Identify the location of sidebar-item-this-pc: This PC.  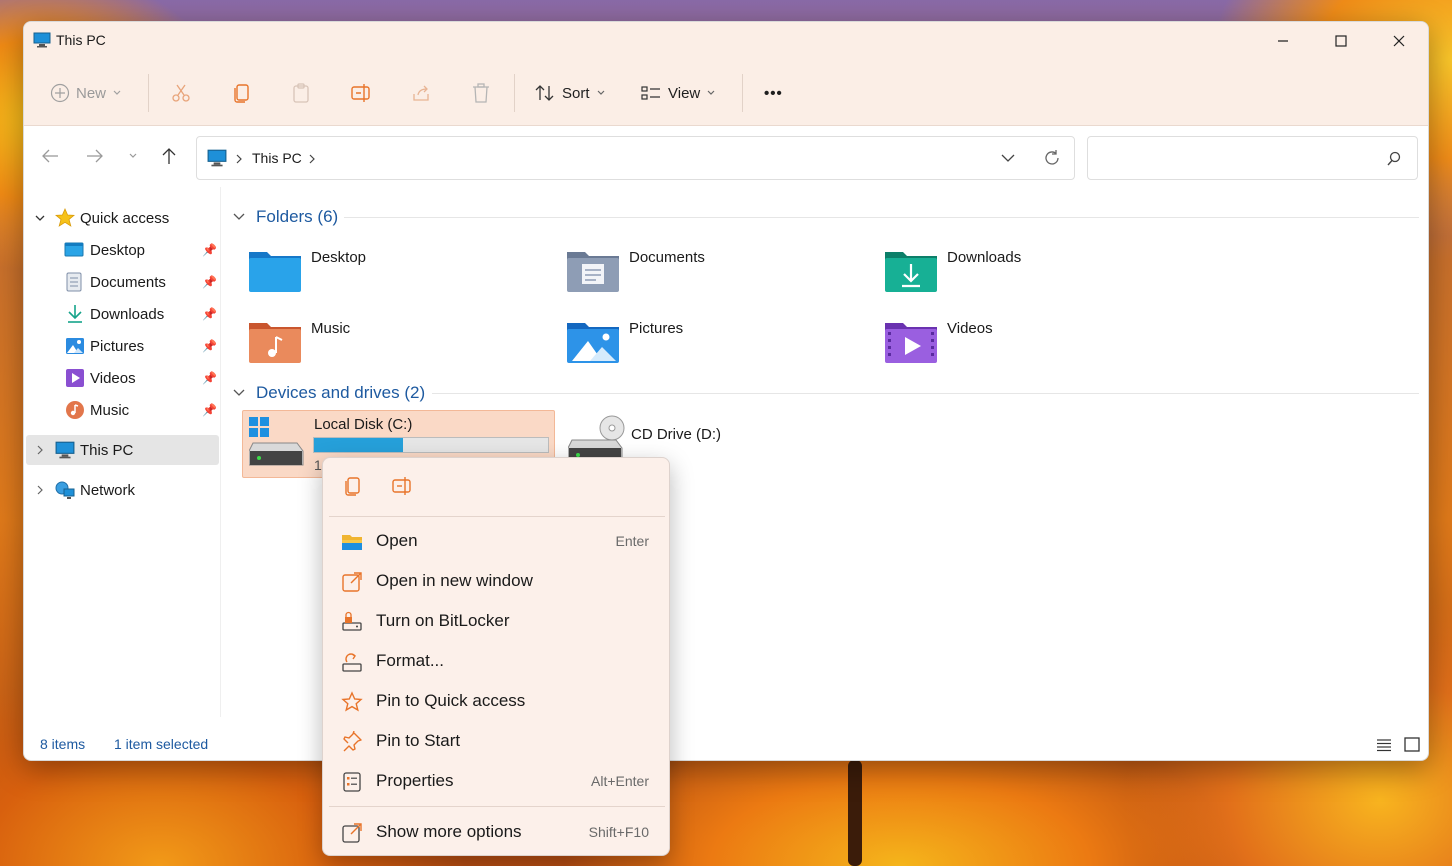
(122, 450).